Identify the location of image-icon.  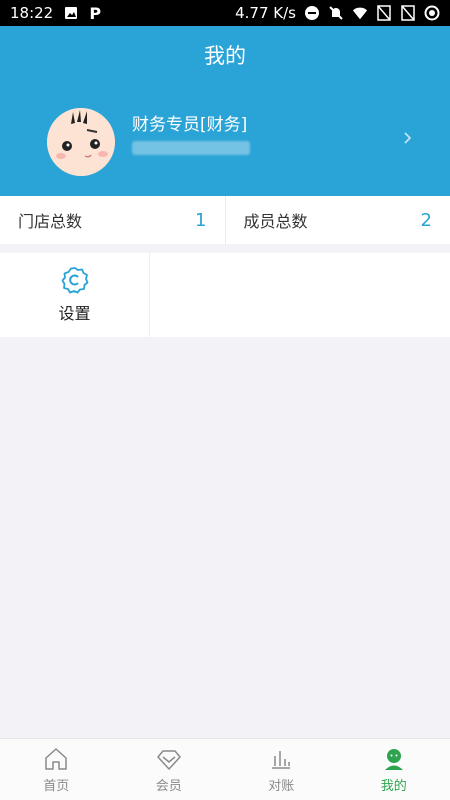
(71, 13).